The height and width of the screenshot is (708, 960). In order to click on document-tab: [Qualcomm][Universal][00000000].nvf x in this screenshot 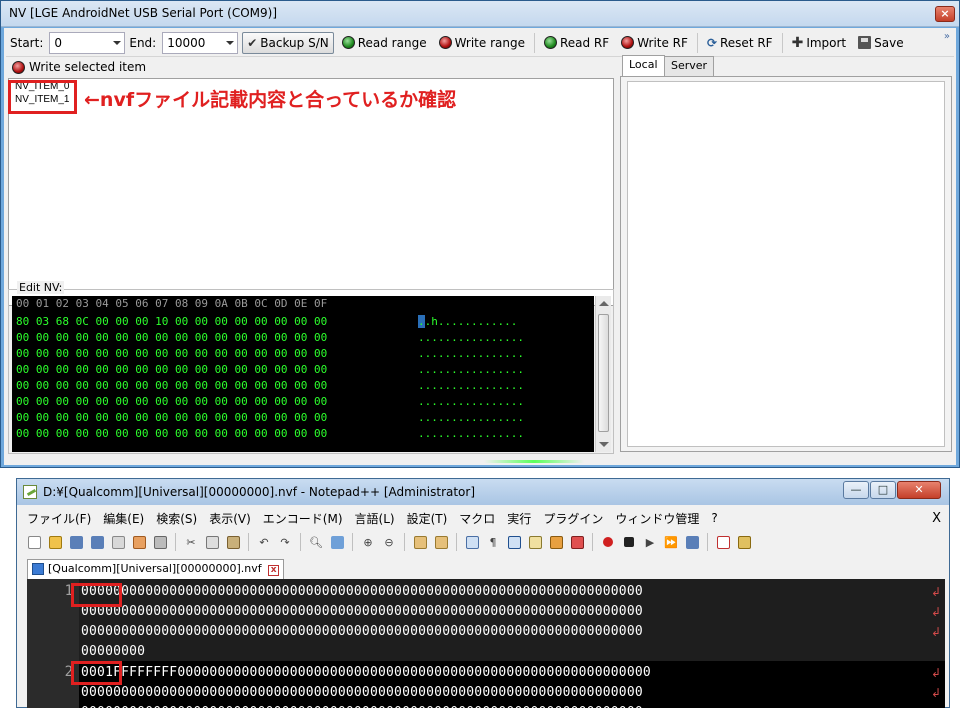, I will do `click(156, 569)`.